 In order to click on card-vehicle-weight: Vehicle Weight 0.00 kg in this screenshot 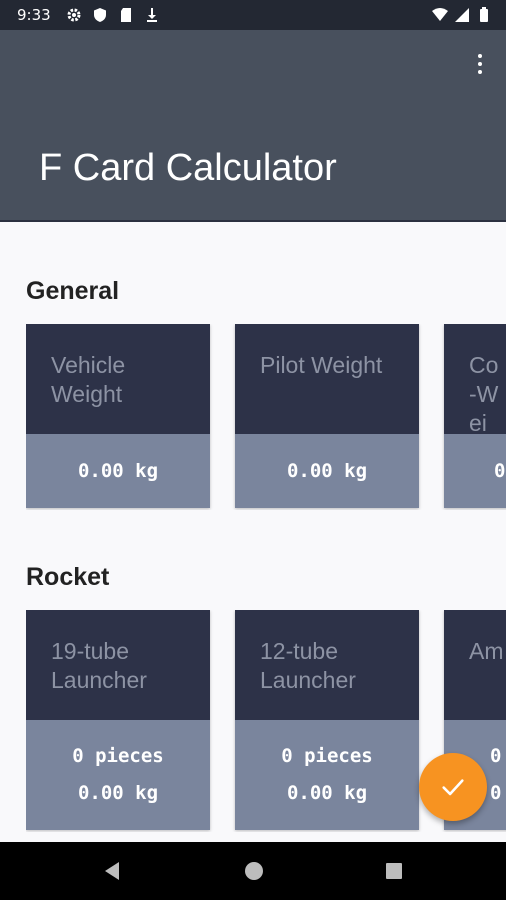, I will do `click(118, 416)`.